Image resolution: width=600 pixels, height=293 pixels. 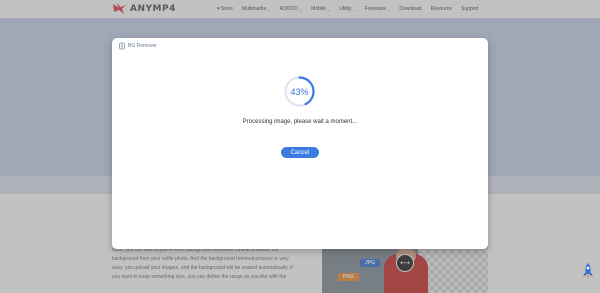 I want to click on modal-header: BG Remover, so click(x=137, y=46).